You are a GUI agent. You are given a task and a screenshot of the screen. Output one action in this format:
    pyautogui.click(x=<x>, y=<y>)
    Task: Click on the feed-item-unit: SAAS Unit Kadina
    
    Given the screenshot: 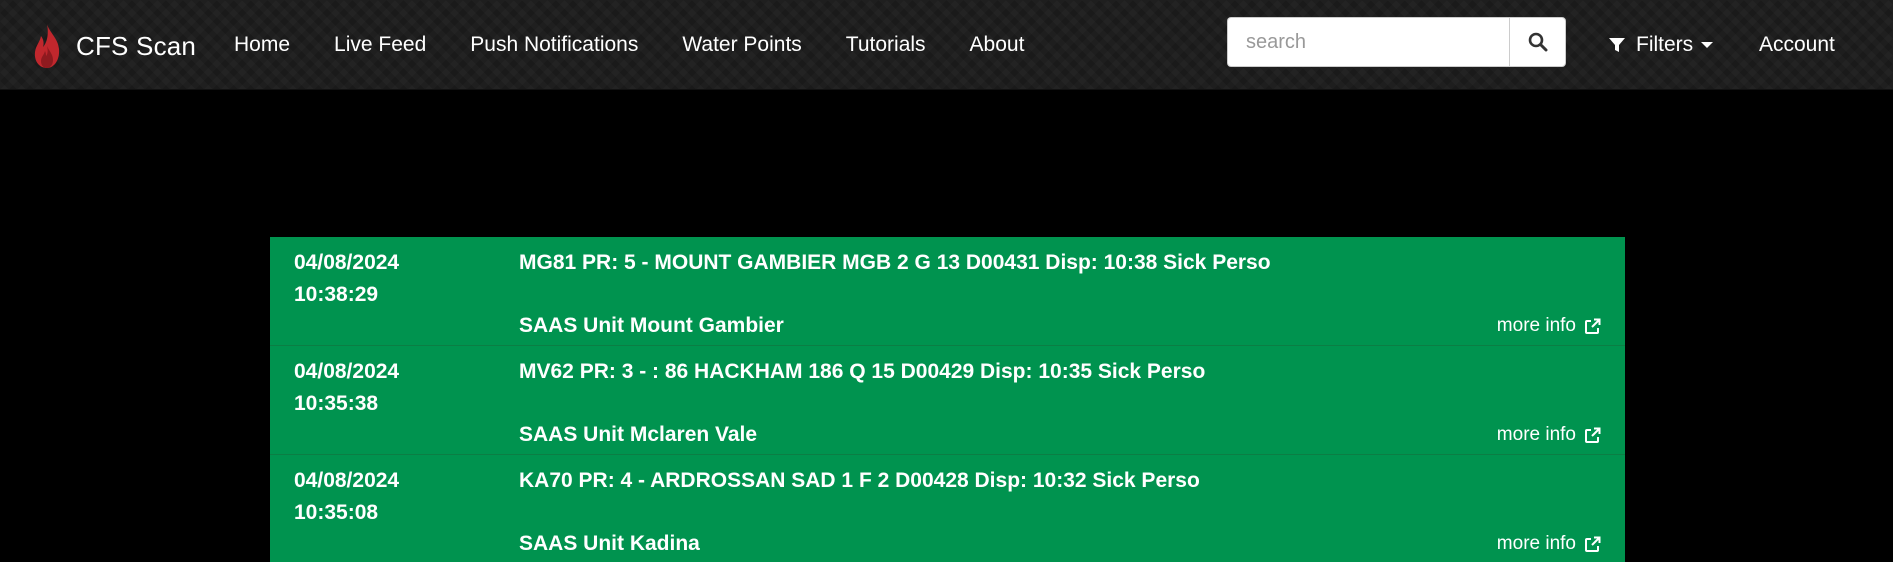 What is the action you would take?
    pyautogui.click(x=609, y=543)
    